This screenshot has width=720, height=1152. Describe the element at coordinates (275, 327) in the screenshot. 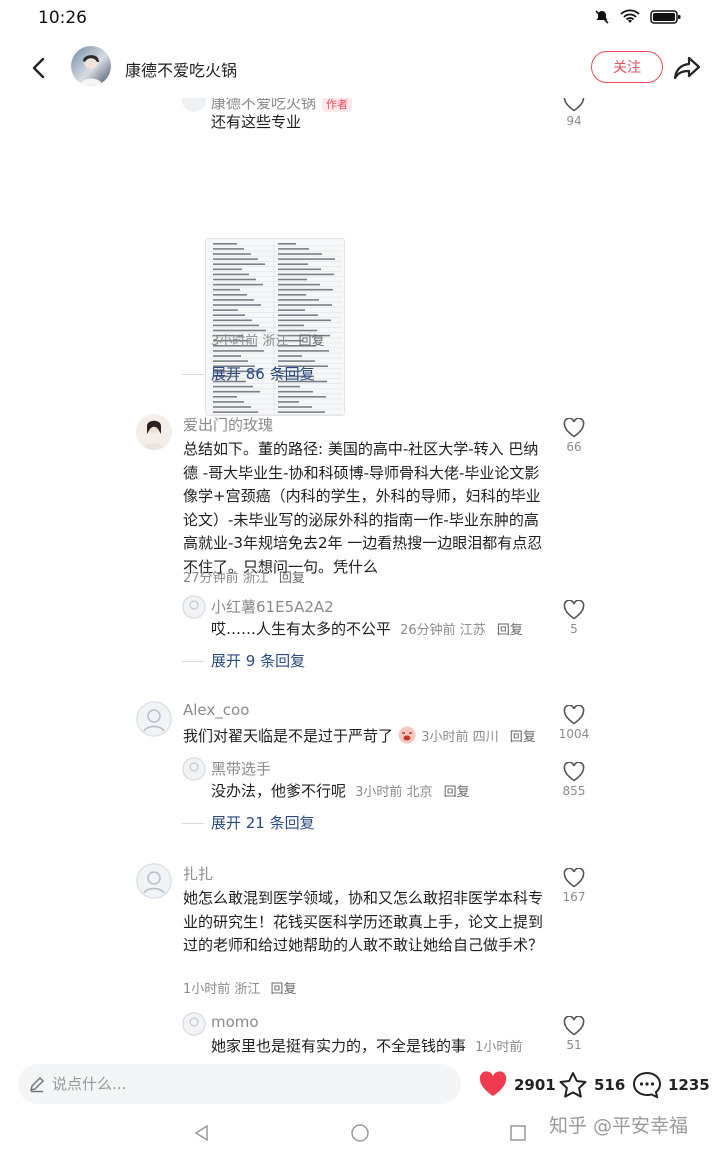

I see `comment-image` at that location.